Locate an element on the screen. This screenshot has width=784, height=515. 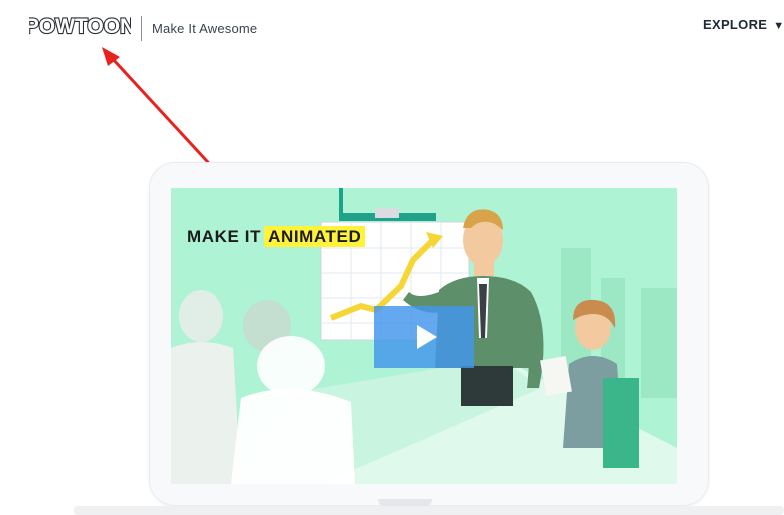
play-icon is located at coordinates (427, 337).